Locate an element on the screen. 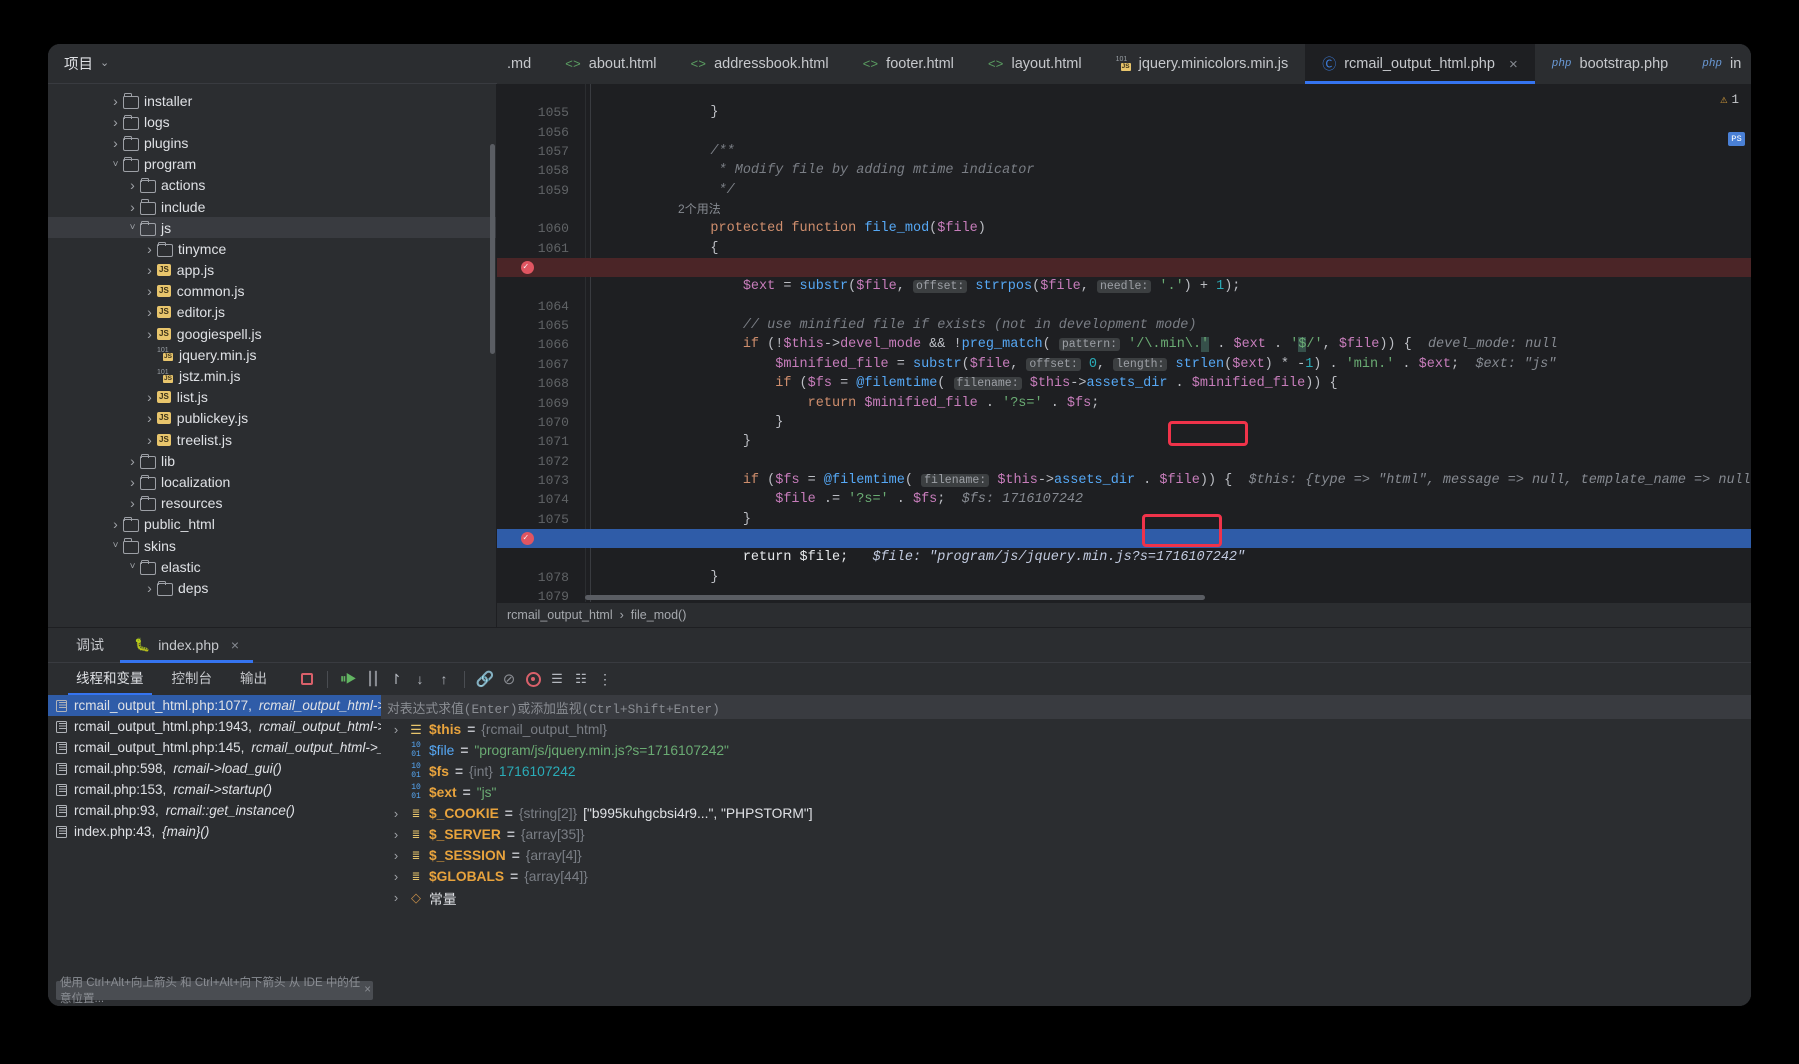  tree-item-actions: actions is located at coordinates (272, 185).